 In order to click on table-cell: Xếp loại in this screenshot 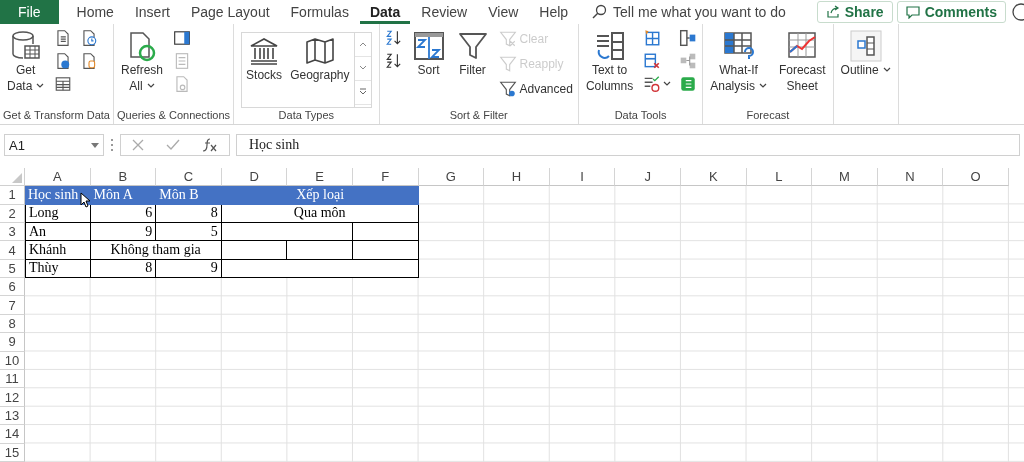, I will do `click(320, 195)`.